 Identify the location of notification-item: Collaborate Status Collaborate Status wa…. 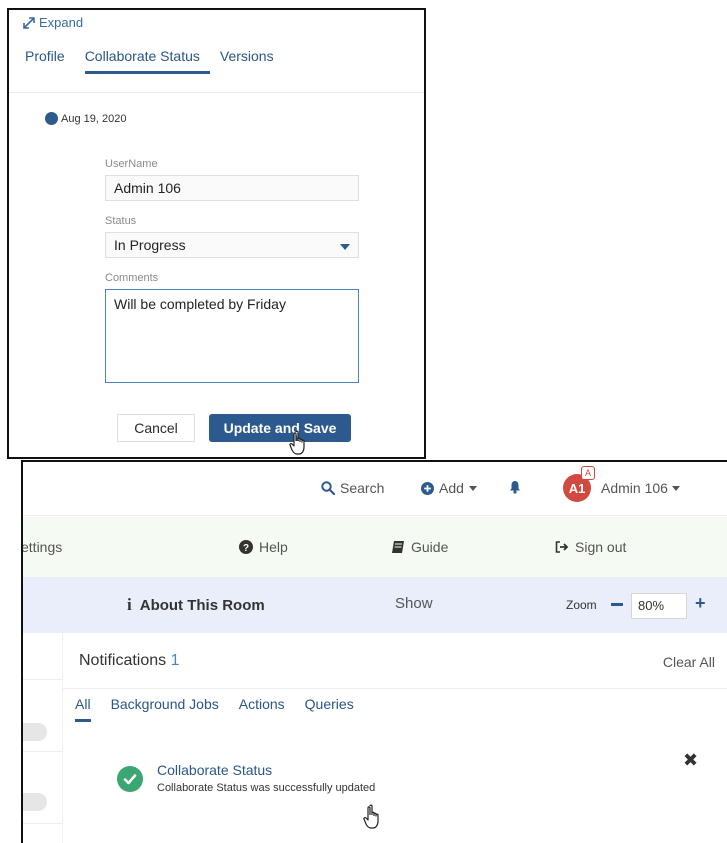
(246, 778).